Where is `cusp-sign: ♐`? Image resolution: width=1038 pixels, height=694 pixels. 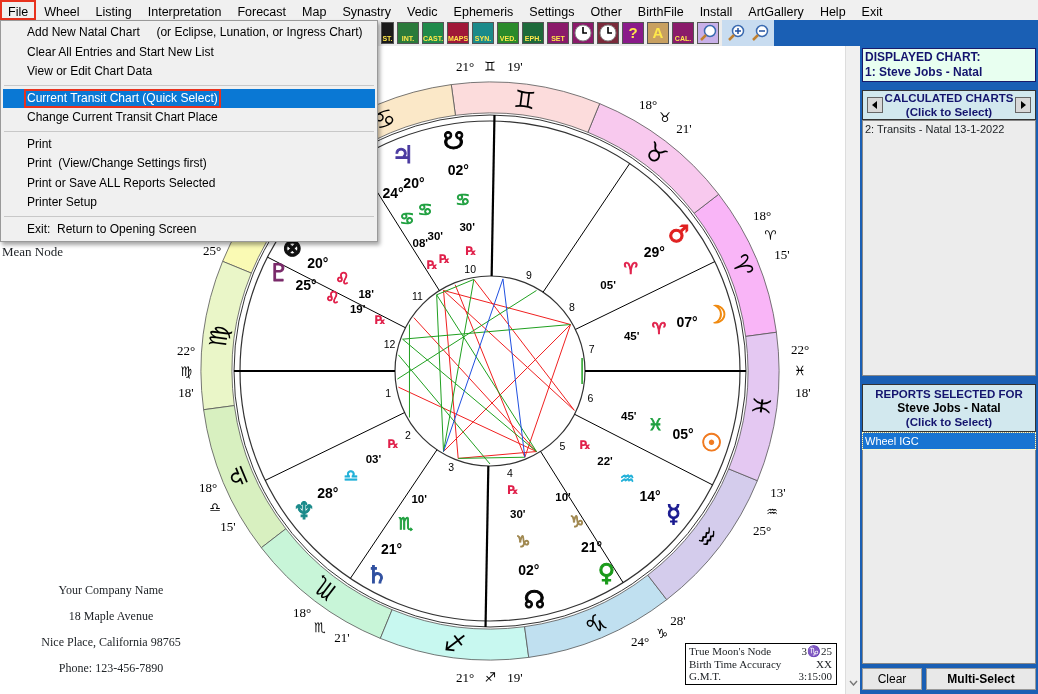
cusp-sign: ♐ is located at coordinates (490, 677).